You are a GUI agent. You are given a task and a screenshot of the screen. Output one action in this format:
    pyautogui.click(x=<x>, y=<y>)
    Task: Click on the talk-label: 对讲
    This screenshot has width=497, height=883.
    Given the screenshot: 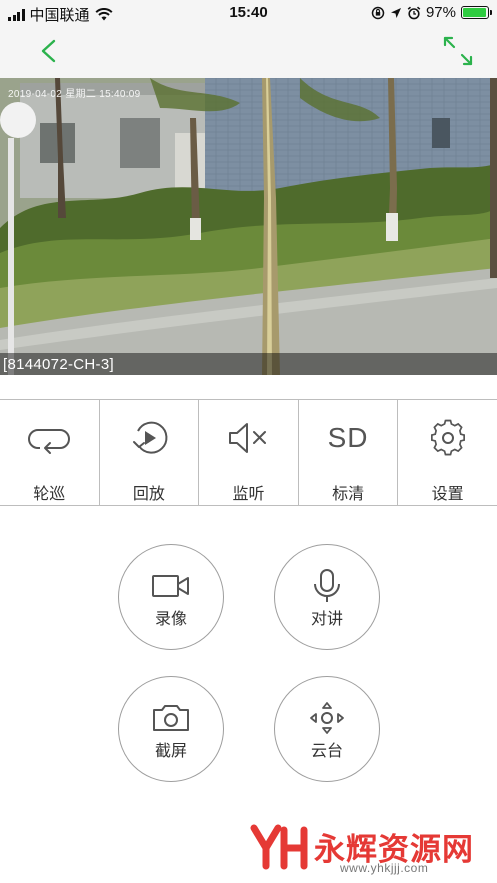 What is the action you would take?
    pyautogui.click(x=326, y=619)
    